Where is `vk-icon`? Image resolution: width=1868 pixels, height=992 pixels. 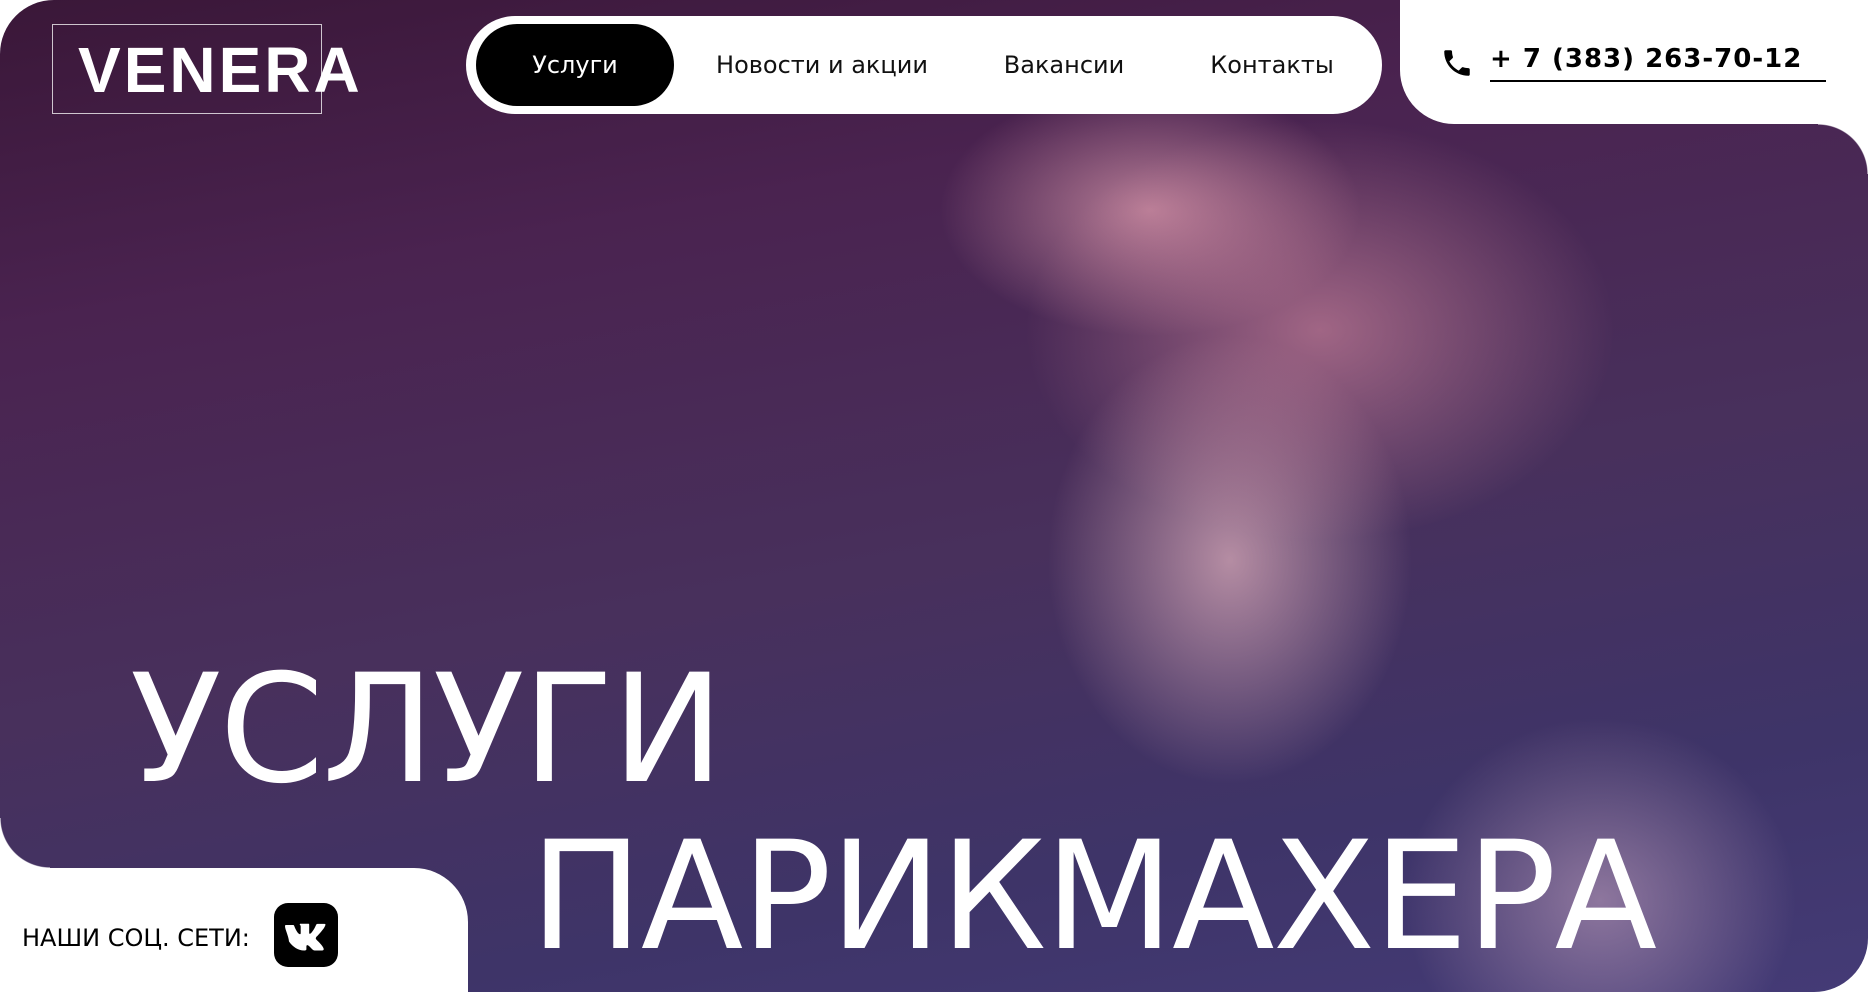 vk-icon is located at coordinates (305, 937).